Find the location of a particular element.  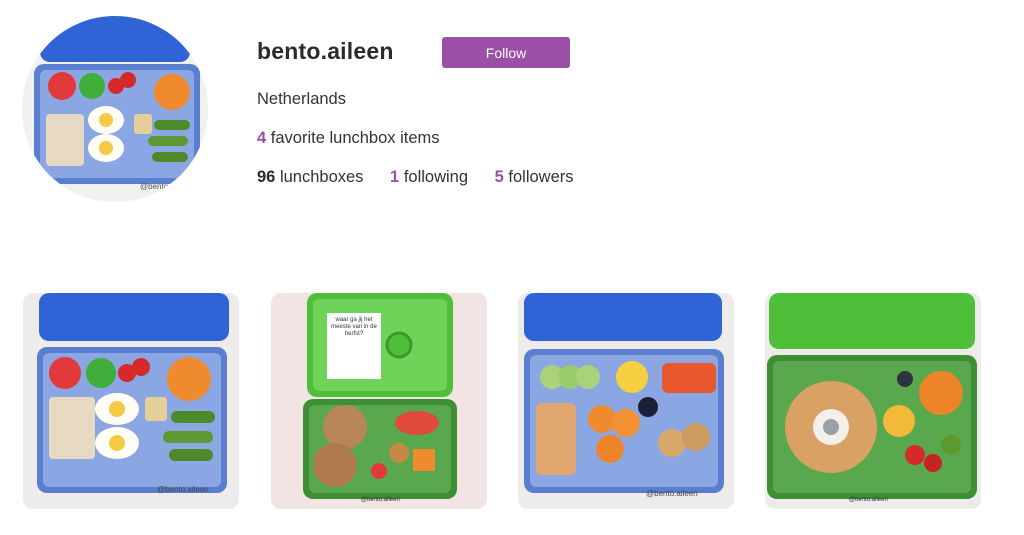

post-tile-4: @bento.aileen is located at coordinates (873, 401).